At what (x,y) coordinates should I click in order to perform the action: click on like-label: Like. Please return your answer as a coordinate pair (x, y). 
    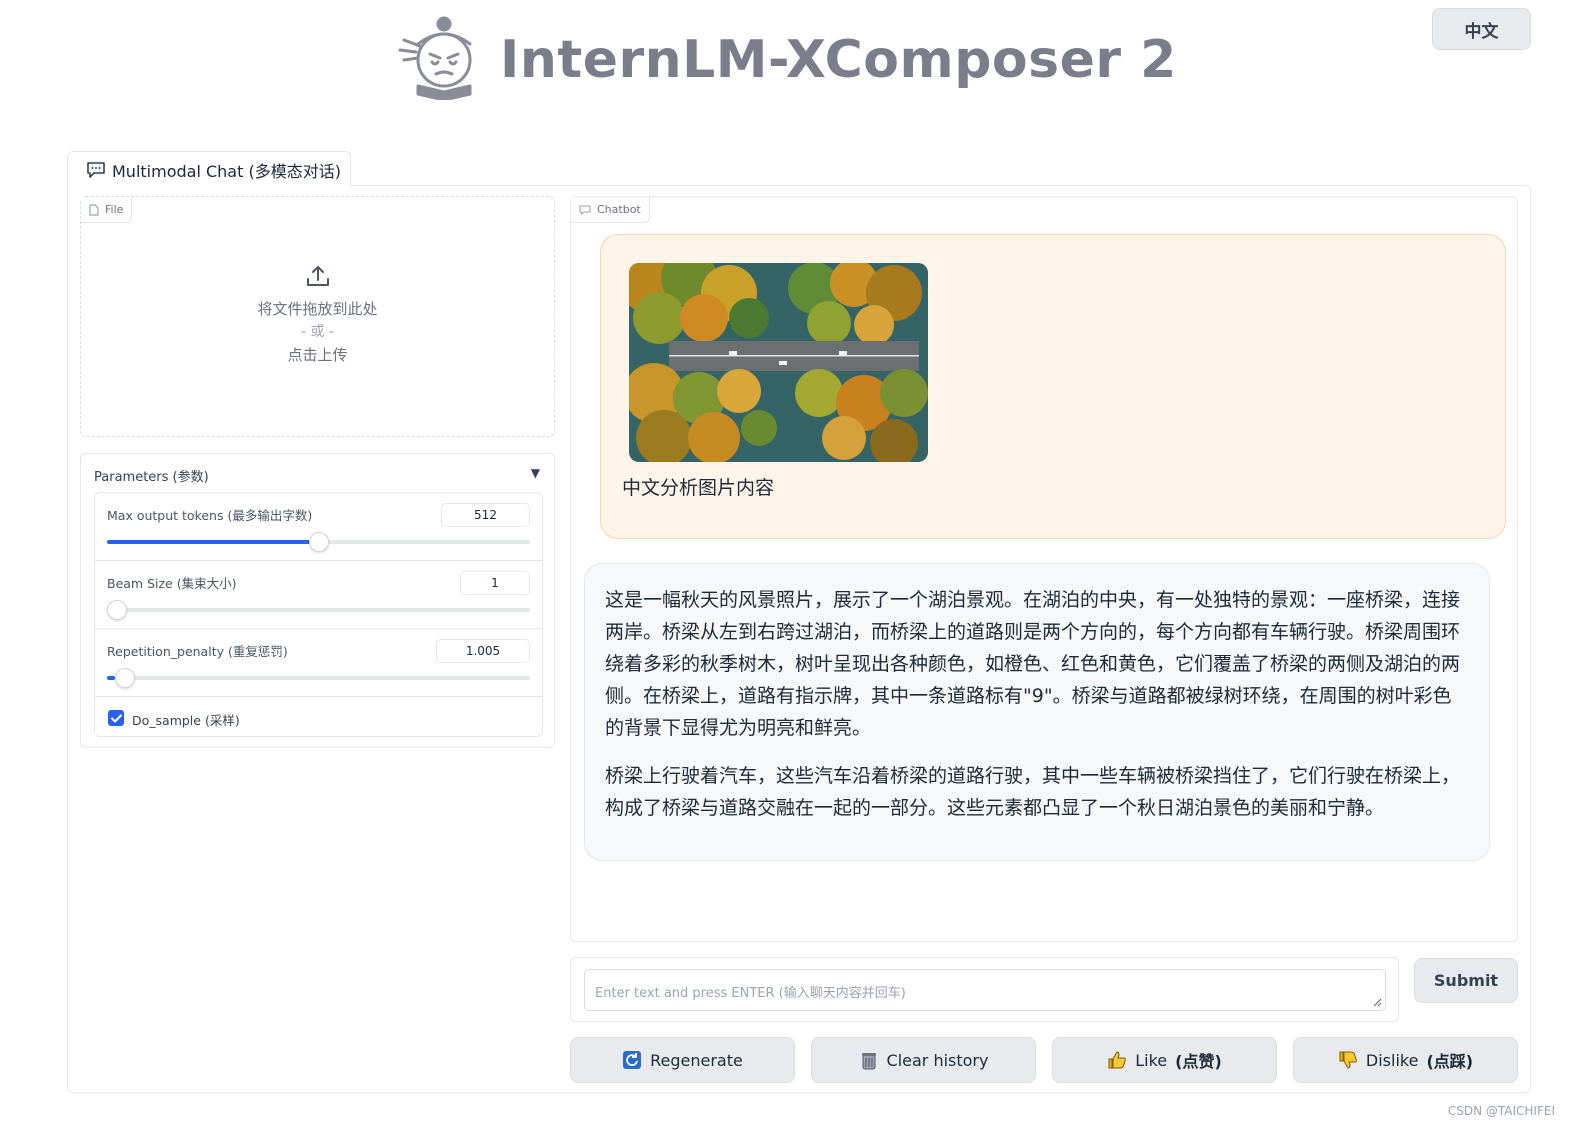
    Looking at the image, I should click on (1151, 1060).